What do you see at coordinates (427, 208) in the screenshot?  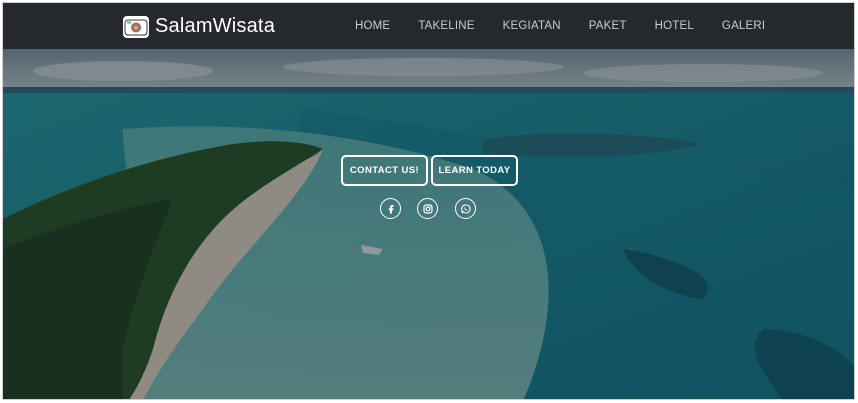 I see `instagram-icon` at bounding box center [427, 208].